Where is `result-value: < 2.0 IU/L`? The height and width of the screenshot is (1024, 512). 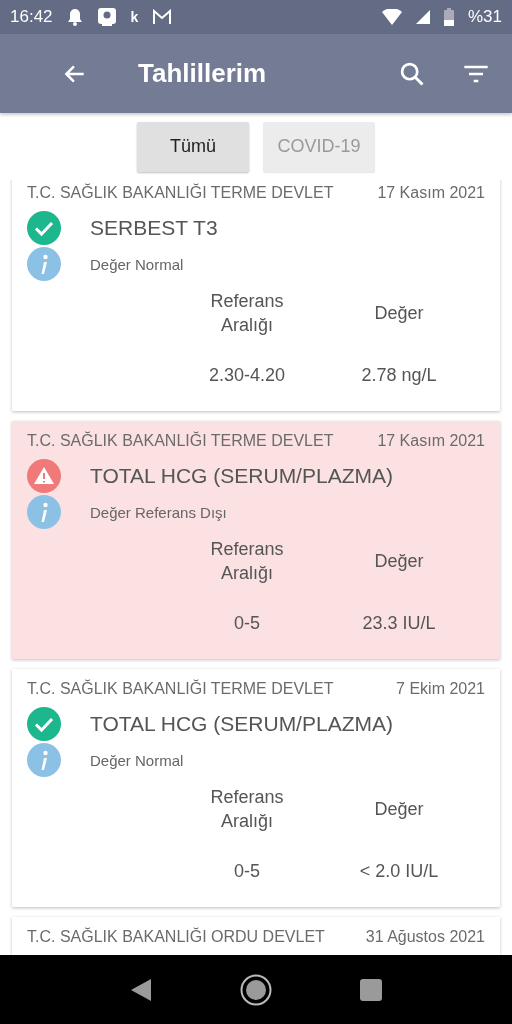 result-value: < 2.0 IU/L is located at coordinates (399, 871).